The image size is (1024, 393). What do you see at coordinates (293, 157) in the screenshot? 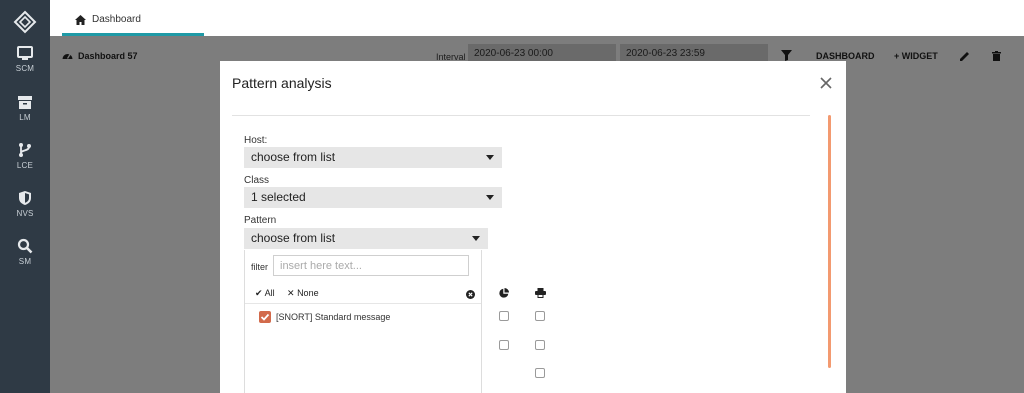
I see `host-select-value: choose from list` at bounding box center [293, 157].